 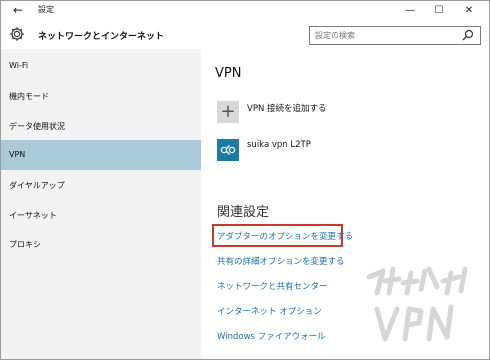 What do you see at coordinates (101, 66) in the screenshot?
I see `sidebar-item-wifi: Wi-Fi` at bounding box center [101, 66].